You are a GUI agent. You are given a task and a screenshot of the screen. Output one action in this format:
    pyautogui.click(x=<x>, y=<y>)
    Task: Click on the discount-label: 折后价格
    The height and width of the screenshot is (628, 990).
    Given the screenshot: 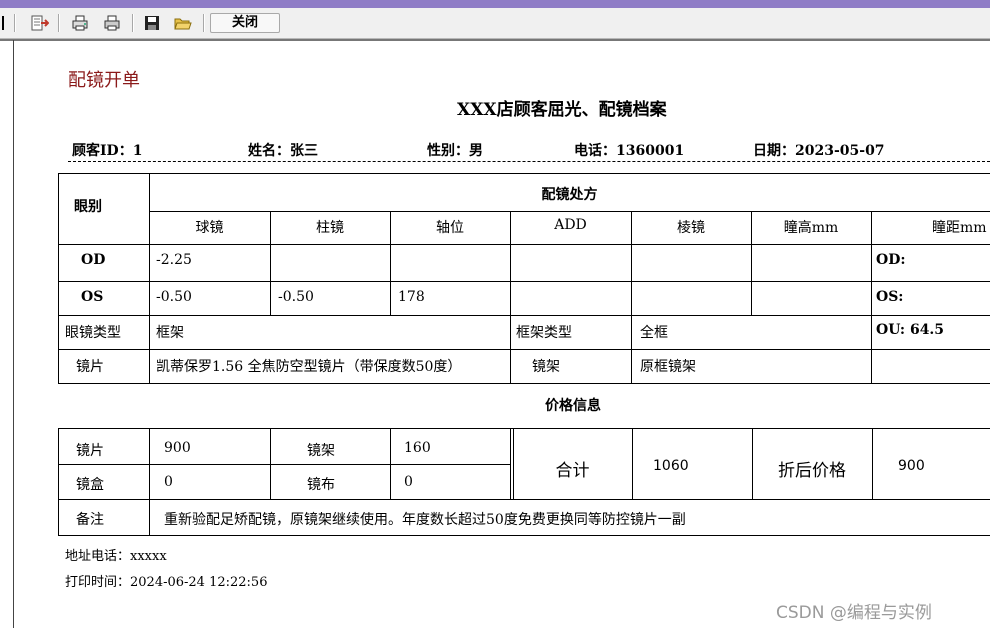 What is the action you would take?
    pyautogui.click(x=812, y=471)
    